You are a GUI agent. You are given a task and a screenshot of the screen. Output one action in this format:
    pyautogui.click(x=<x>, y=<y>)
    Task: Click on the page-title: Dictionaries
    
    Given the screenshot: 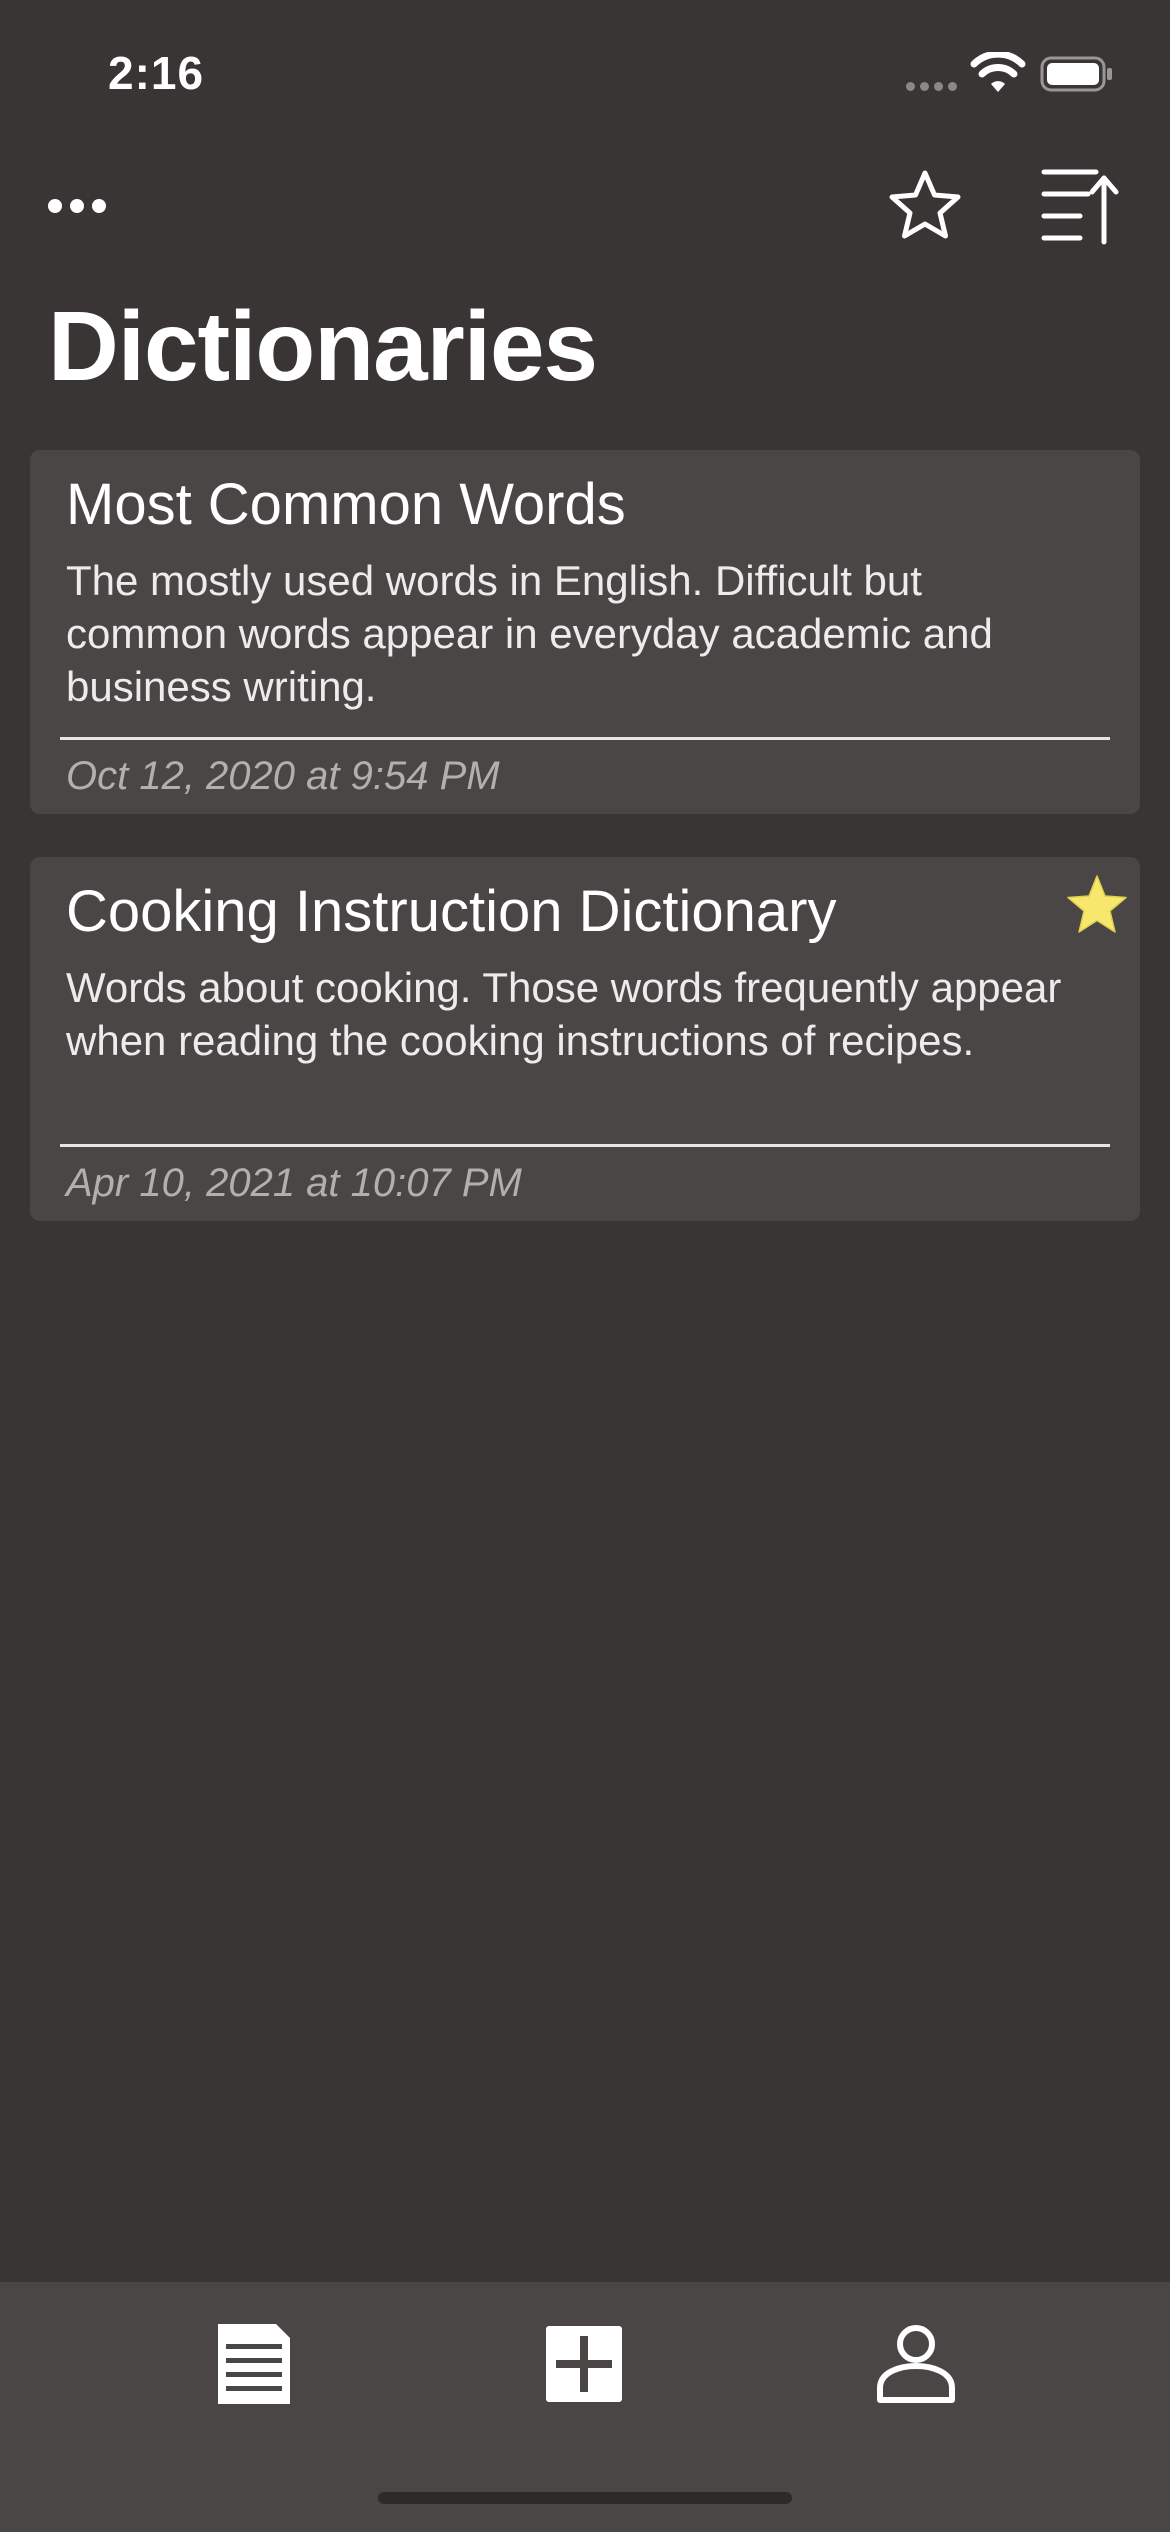 What is the action you would take?
    pyautogui.click(x=323, y=346)
    